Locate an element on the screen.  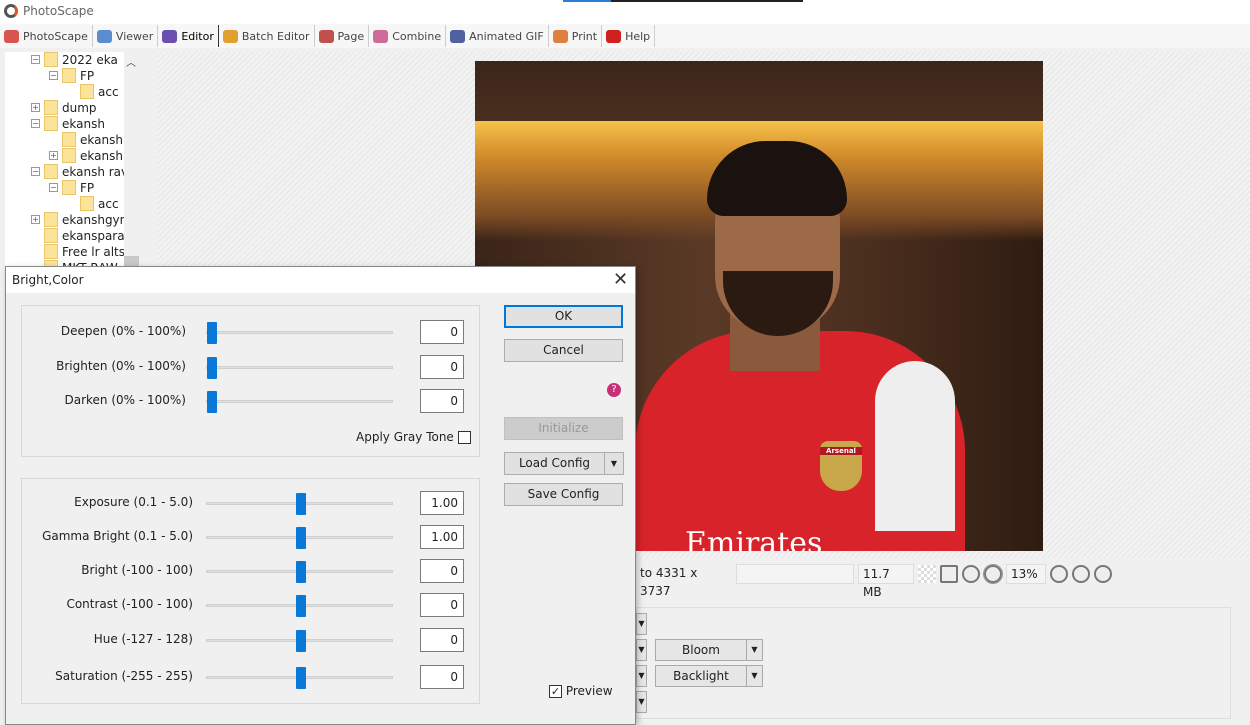
tab-animated-gif: Animated GIF is located at coordinates (497, 36).